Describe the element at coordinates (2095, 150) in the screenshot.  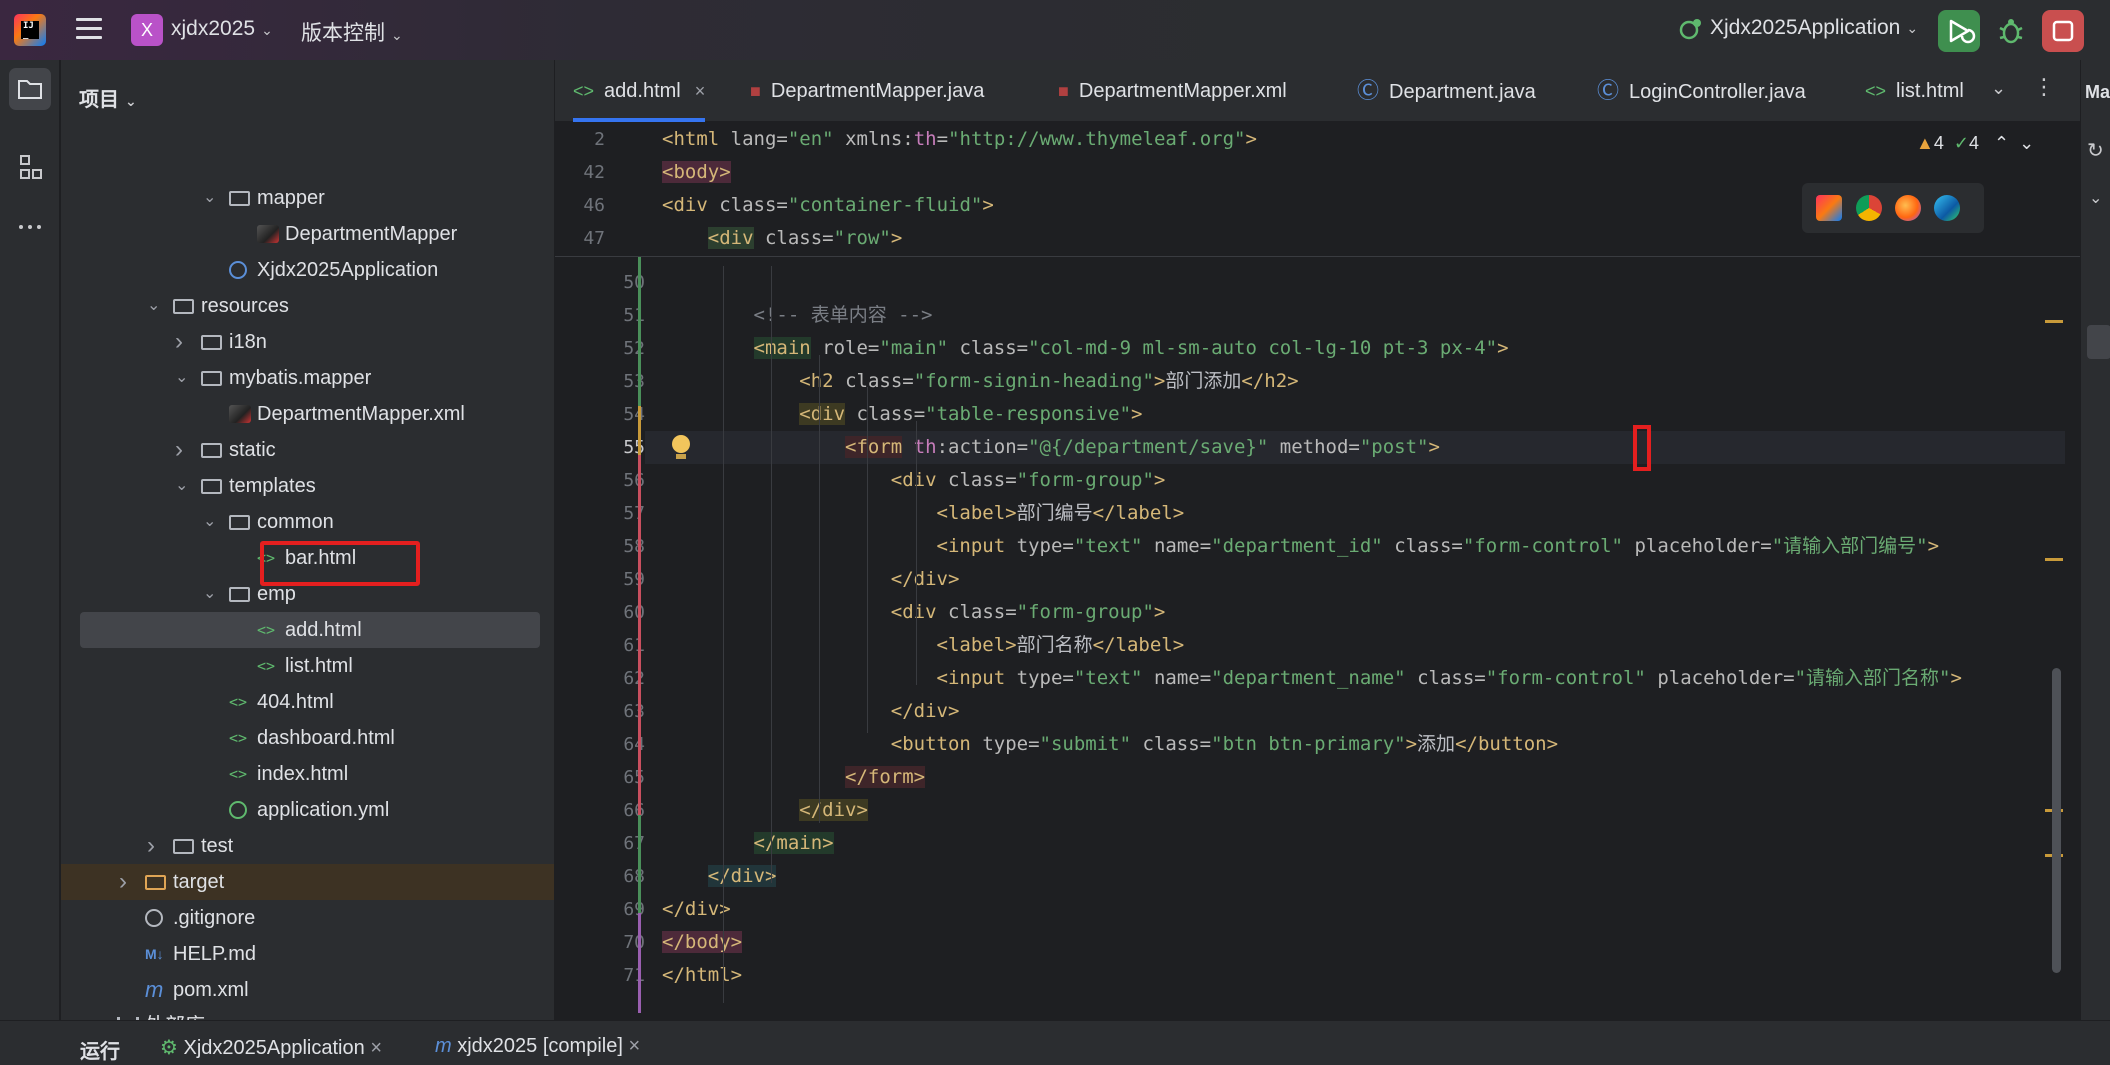
I see `refresh-icon: ↻` at that location.